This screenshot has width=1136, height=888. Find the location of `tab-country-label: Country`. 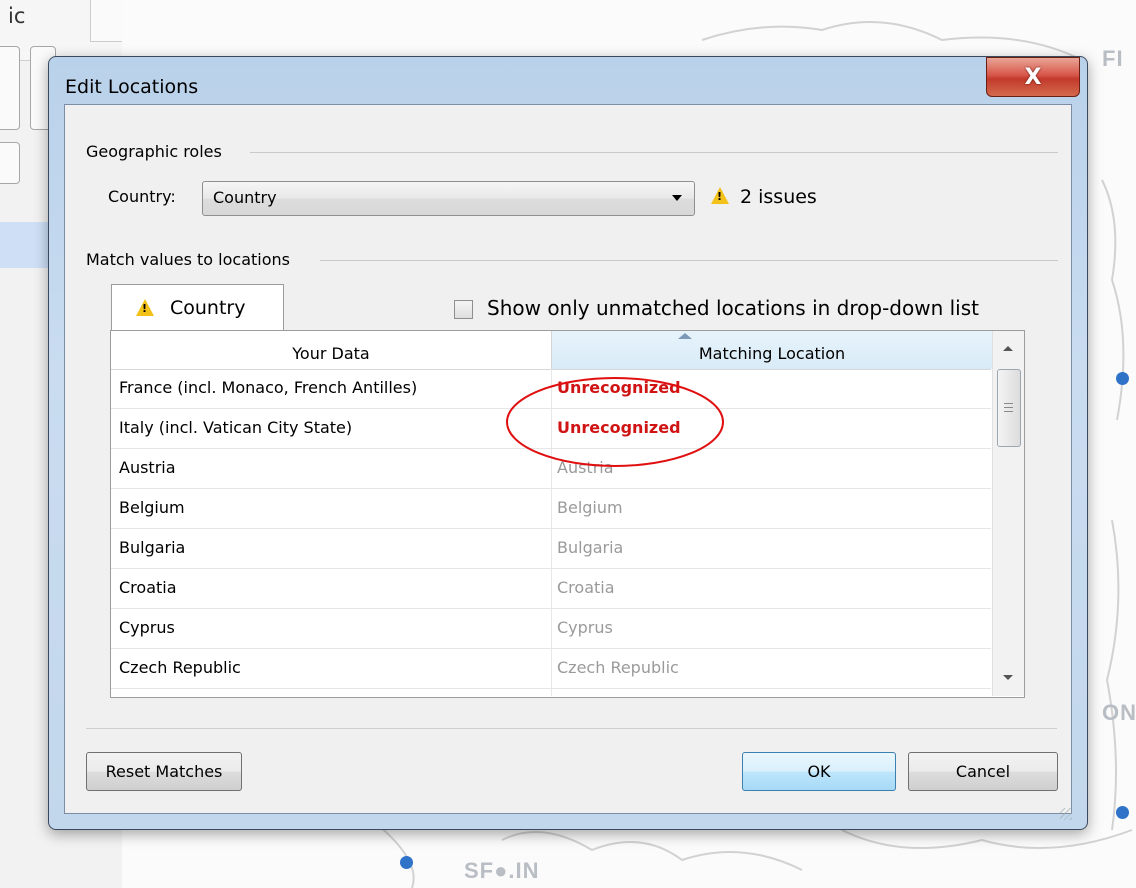

tab-country-label: Country is located at coordinates (208, 308).